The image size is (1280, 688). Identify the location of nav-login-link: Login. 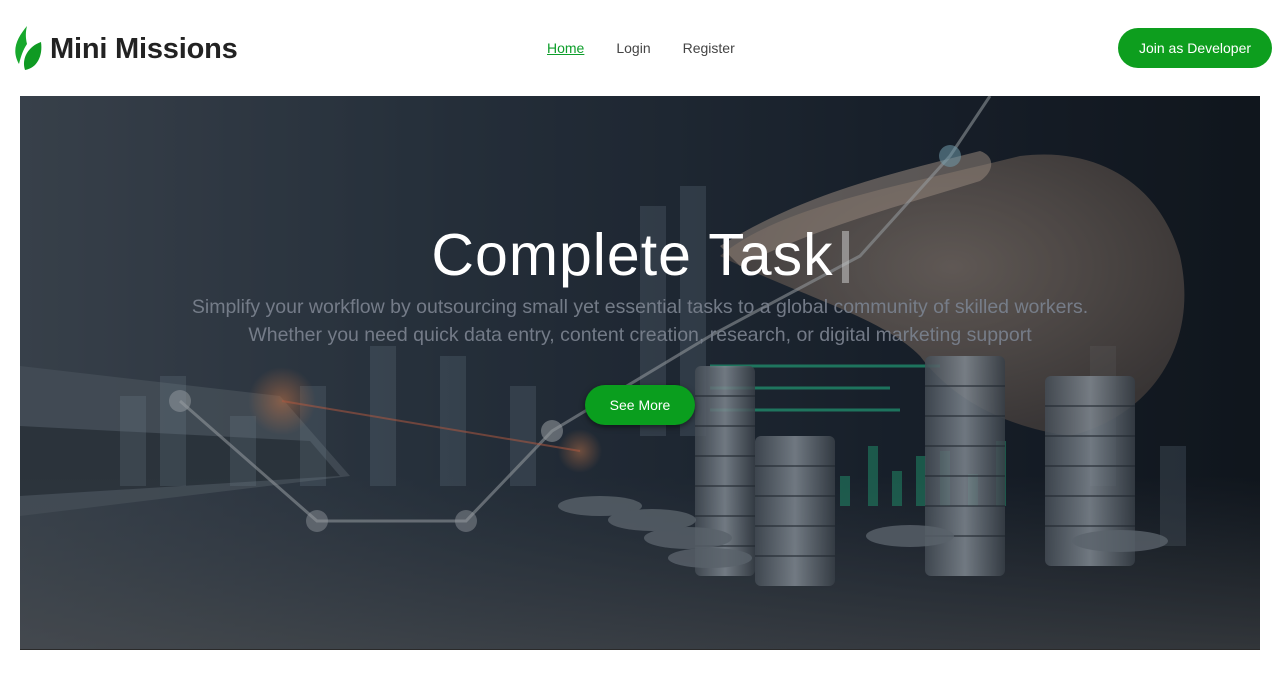
(633, 48).